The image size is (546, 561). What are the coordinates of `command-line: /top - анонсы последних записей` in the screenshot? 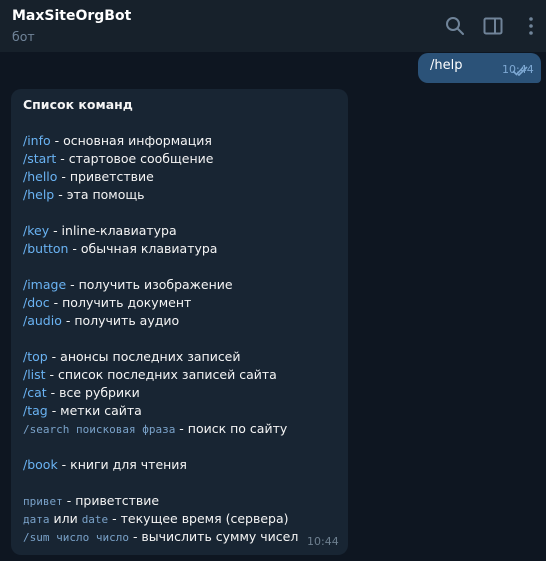 It's located at (132, 356).